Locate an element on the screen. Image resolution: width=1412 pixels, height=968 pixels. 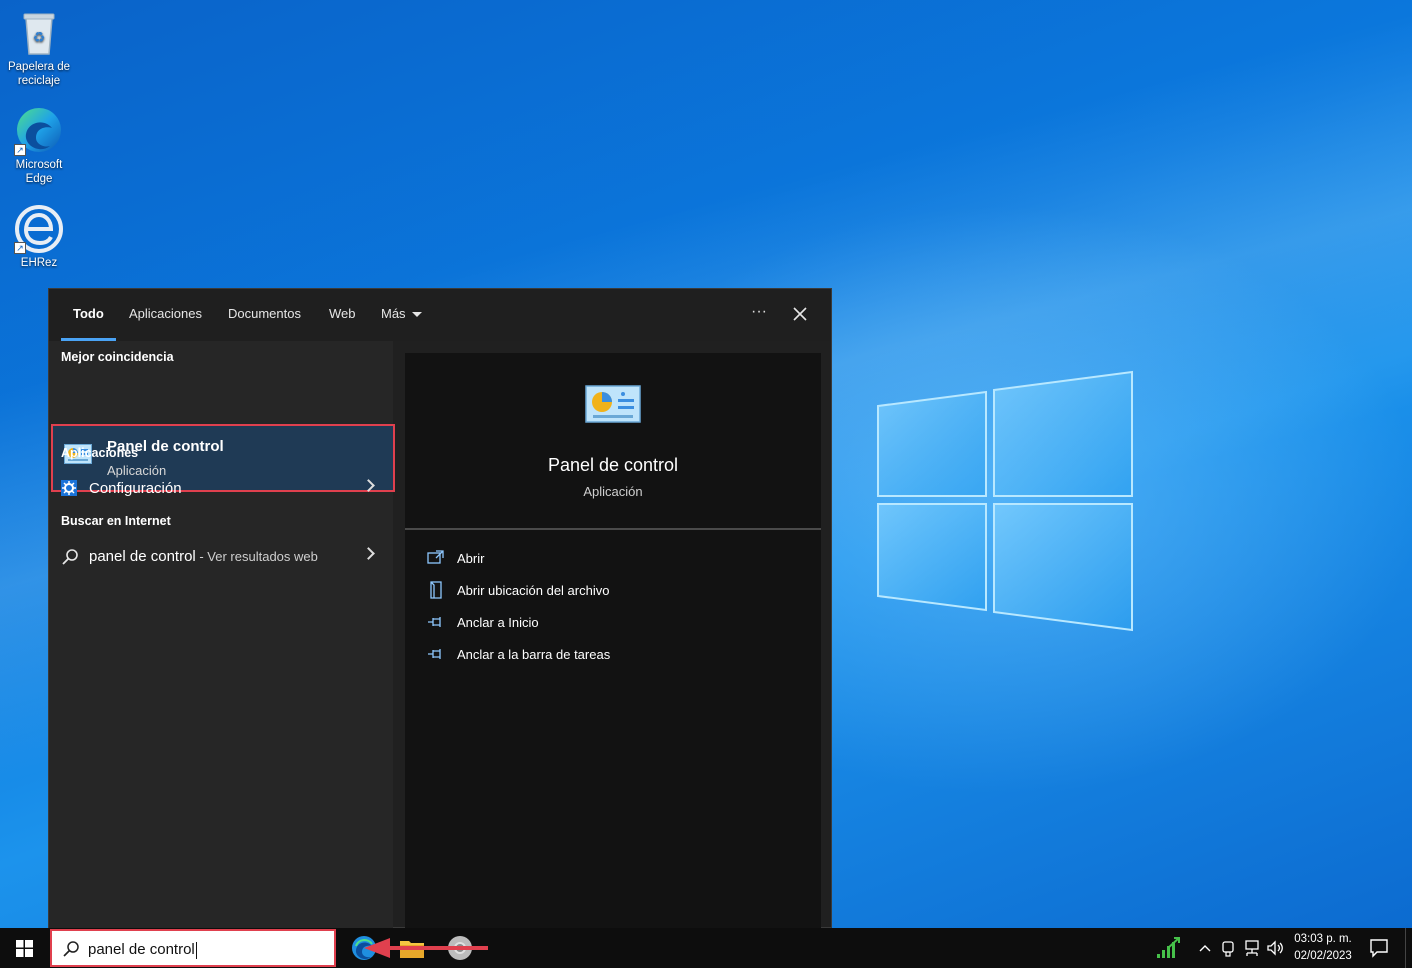
result-web-search: panel de control - Ver resultados web is located at coordinates (221, 557).